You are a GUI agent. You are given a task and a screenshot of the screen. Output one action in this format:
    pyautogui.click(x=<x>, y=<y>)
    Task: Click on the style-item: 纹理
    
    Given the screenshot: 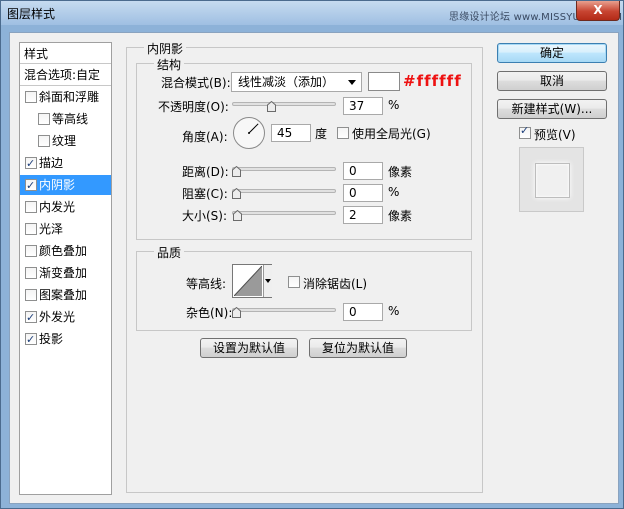 What is the action you would take?
    pyautogui.click(x=65, y=141)
    